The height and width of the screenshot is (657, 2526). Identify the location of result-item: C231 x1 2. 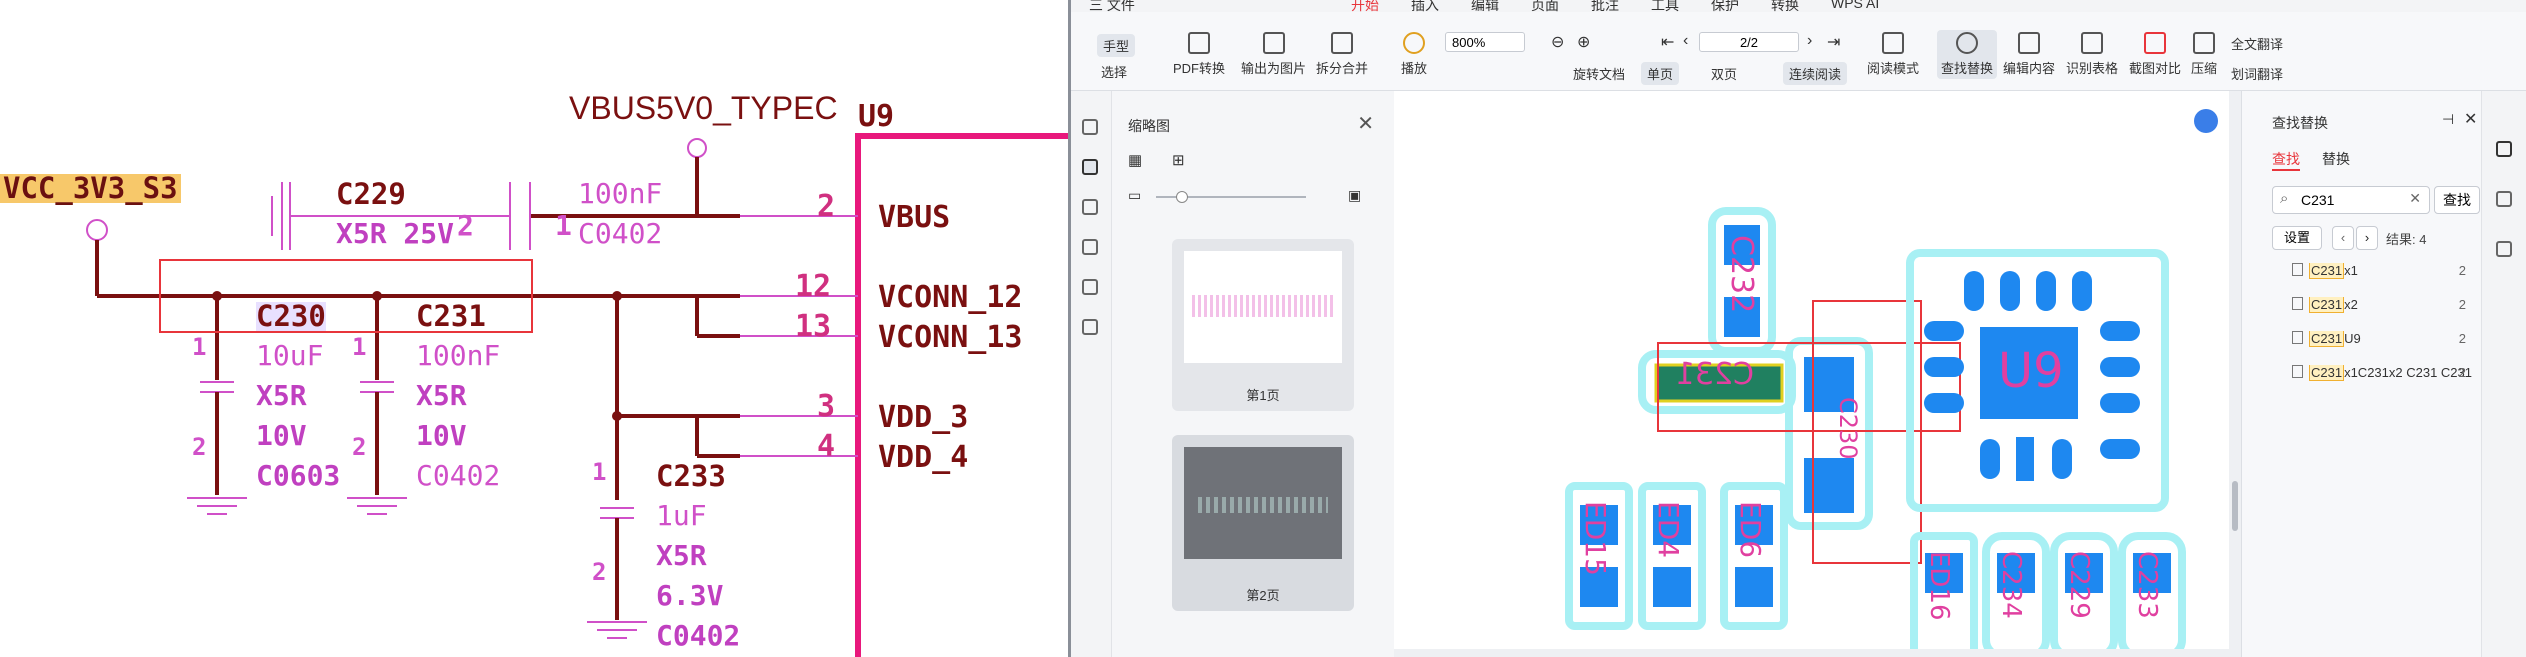
(2382, 274).